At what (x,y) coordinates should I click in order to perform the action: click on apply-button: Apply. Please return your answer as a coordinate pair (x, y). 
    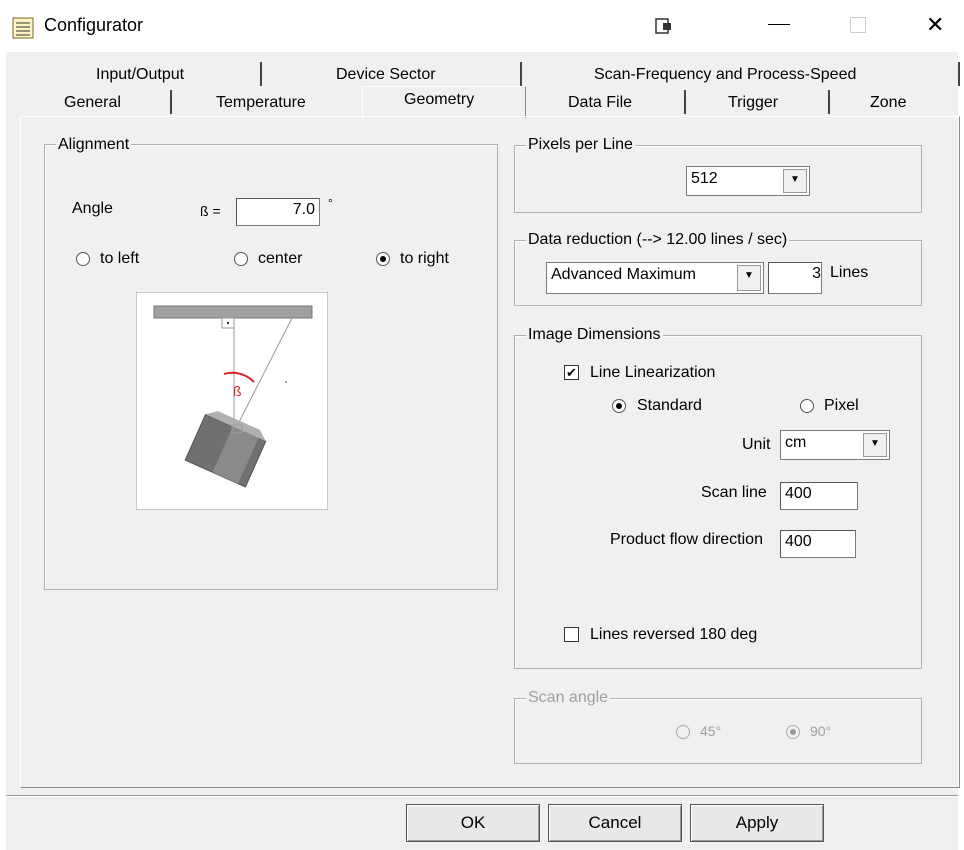
    Looking at the image, I should click on (757, 823).